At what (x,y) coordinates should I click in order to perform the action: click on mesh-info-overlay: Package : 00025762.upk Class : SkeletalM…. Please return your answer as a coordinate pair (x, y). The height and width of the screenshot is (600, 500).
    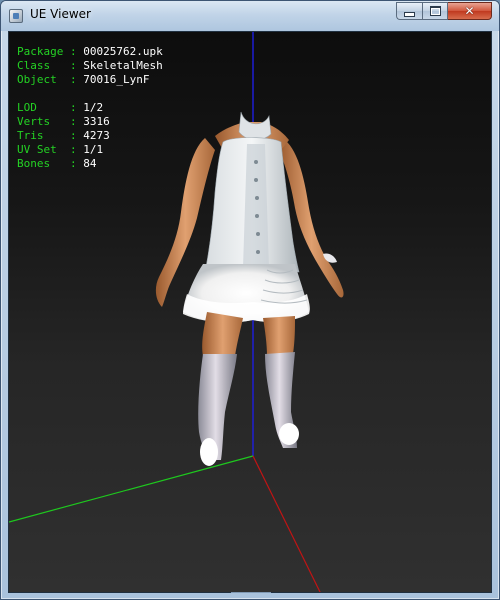
    Looking at the image, I should click on (90, 108).